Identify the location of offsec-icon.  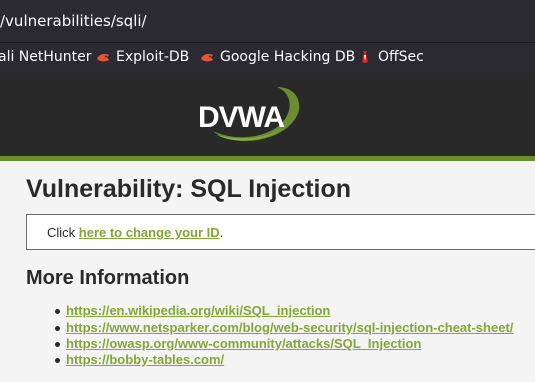
(365, 57).